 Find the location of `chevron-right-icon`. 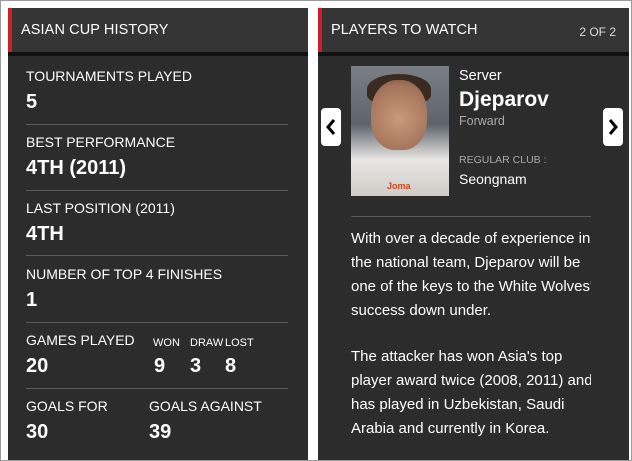

chevron-right-icon is located at coordinates (613, 127).